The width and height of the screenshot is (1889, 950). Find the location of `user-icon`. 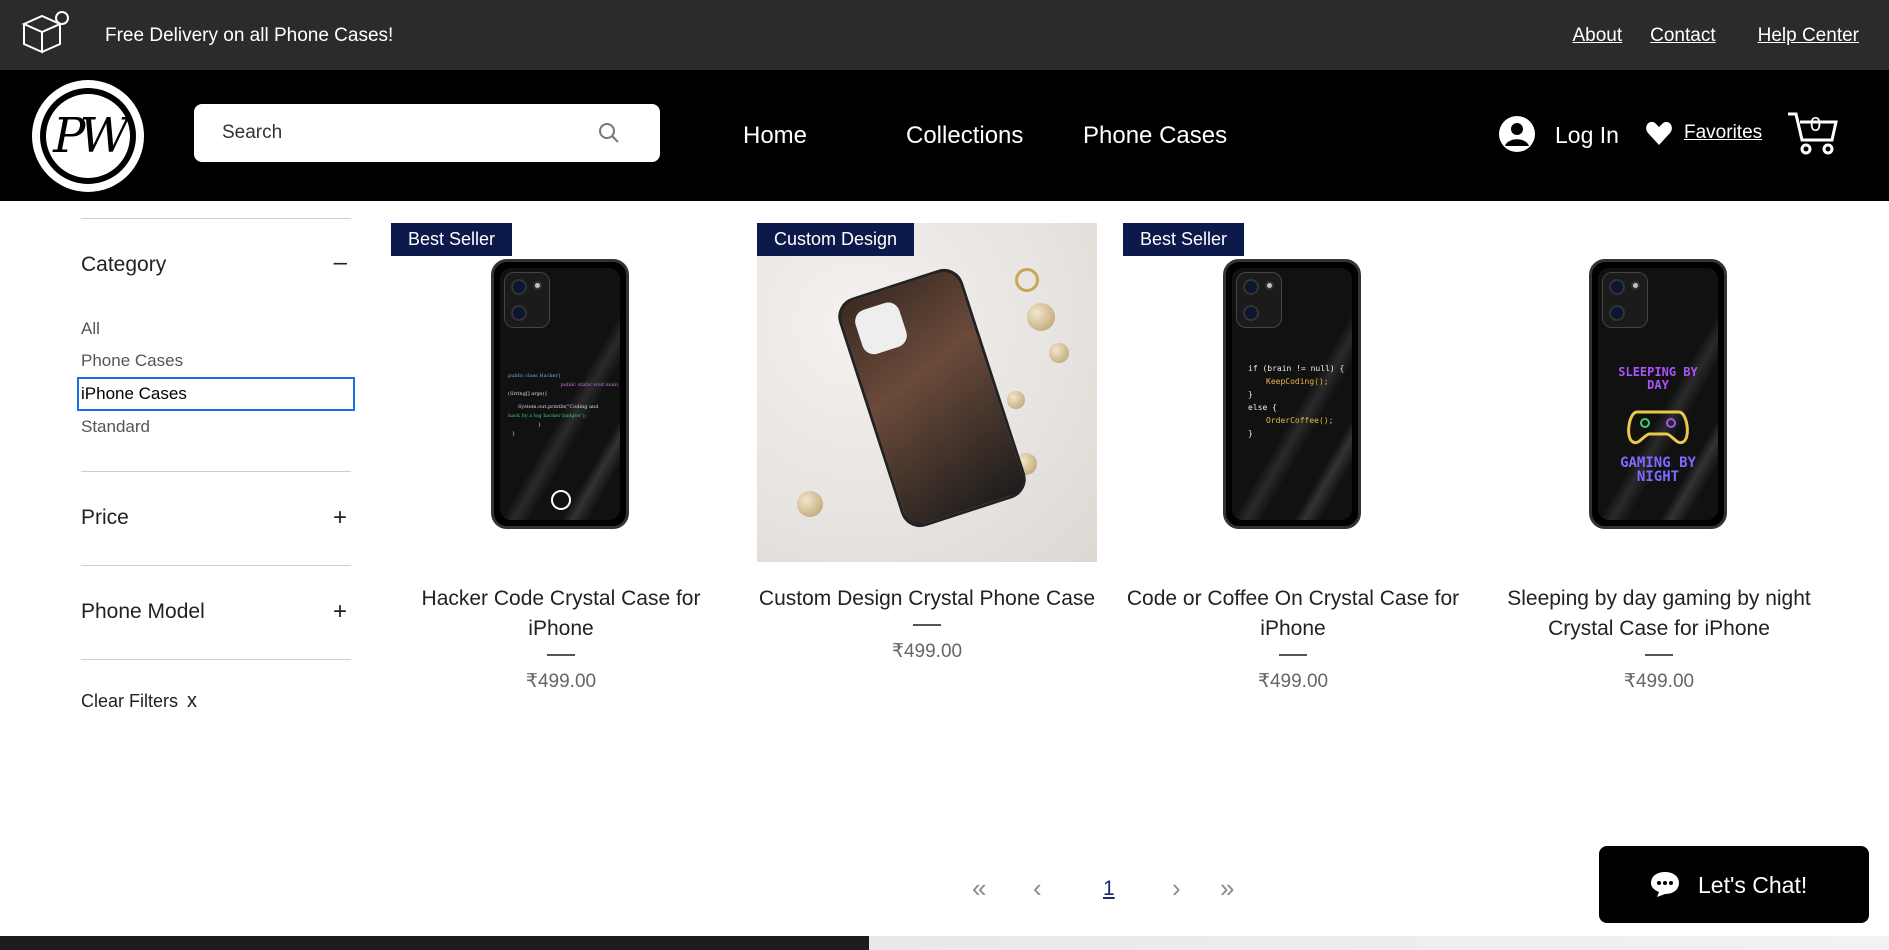

user-icon is located at coordinates (1517, 134).